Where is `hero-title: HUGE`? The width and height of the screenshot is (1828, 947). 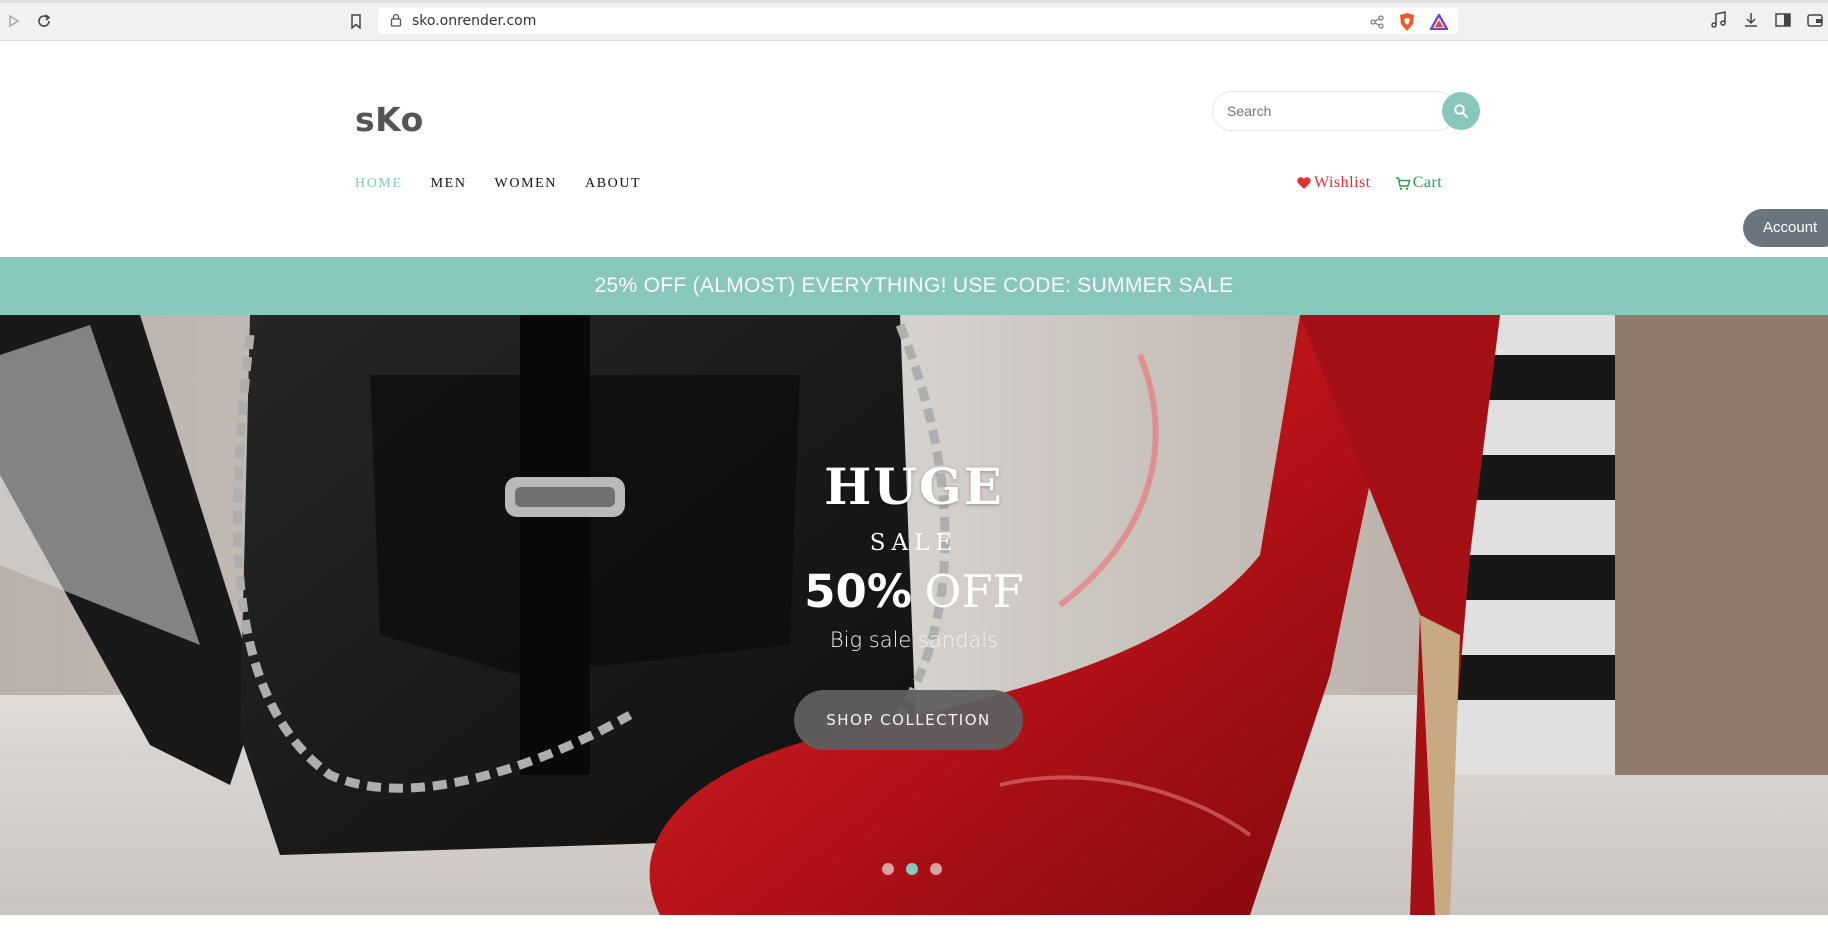
hero-title: HUGE is located at coordinates (914, 486).